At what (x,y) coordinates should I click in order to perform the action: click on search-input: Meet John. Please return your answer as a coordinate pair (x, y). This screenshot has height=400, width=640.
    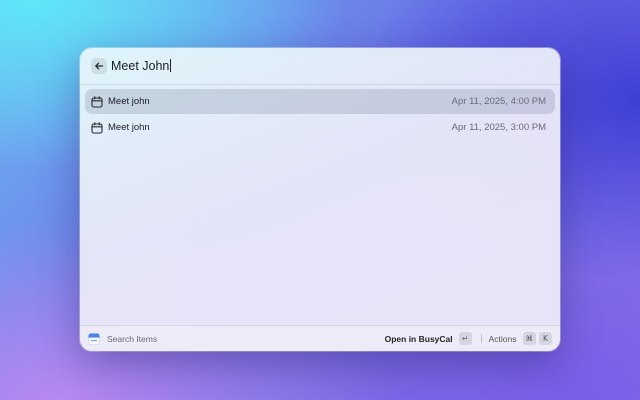
    Looking at the image, I should click on (141, 66).